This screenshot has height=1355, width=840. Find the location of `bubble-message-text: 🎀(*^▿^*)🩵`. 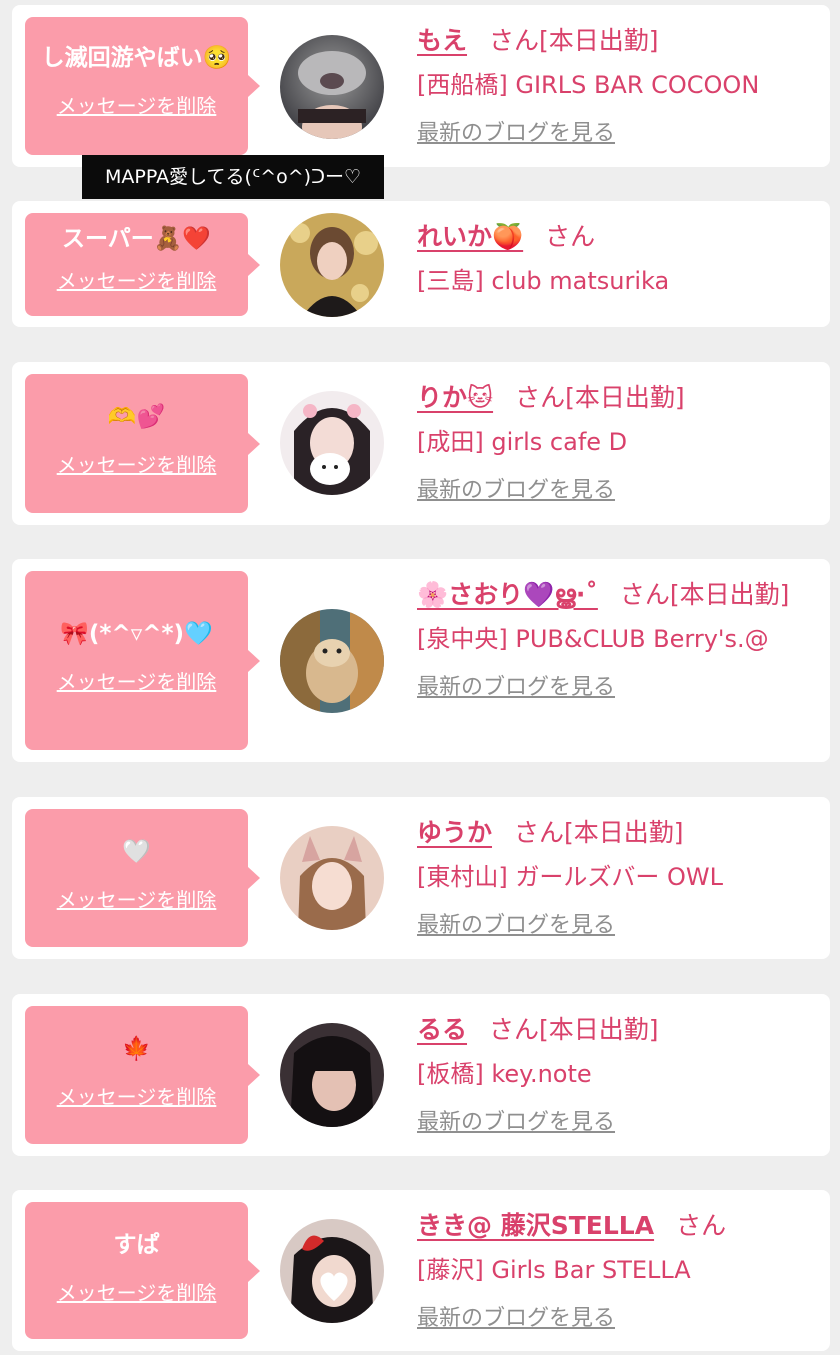

bubble-message-text: 🎀(*^▿^*)🩵 is located at coordinates (136, 634).